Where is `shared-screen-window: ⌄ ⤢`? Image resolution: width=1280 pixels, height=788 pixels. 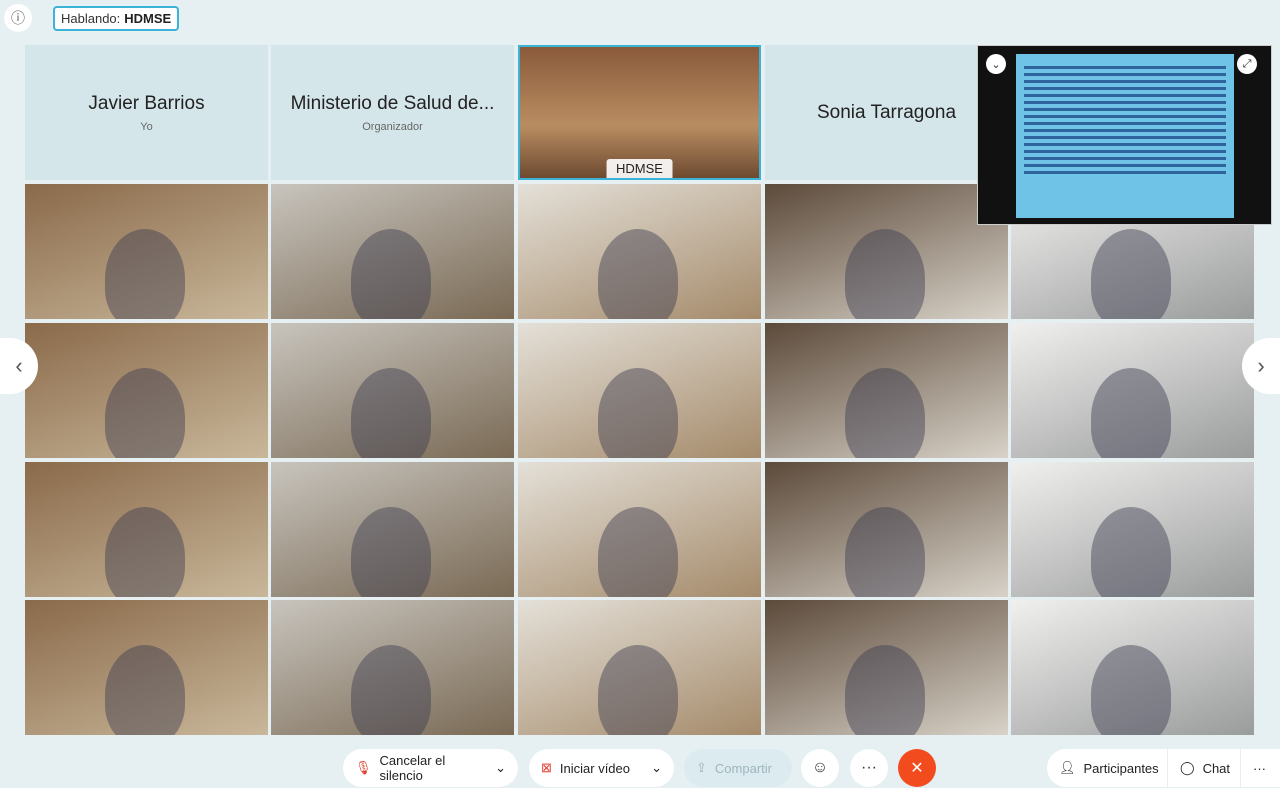
shared-screen-window: ⌄ ⤢ is located at coordinates (1124, 135).